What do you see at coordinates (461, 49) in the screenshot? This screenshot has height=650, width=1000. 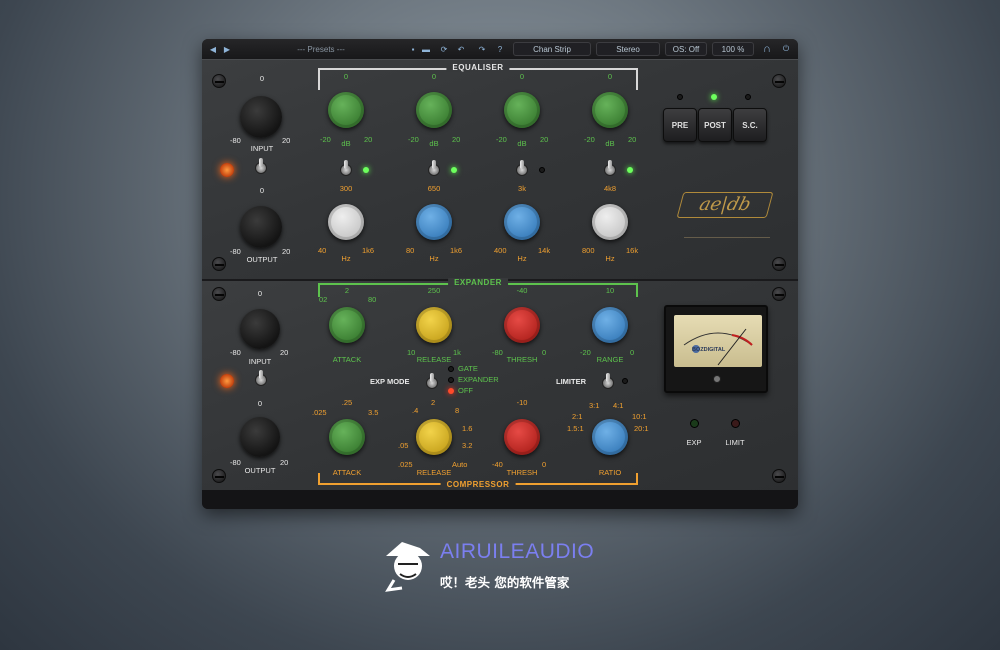 I see `undo-icon: ↶` at bounding box center [461, 49].